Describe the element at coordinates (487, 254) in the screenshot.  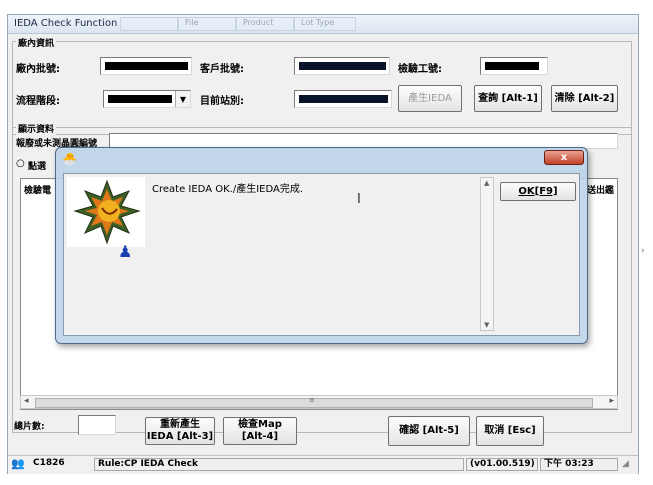
I see `dialog-vertical-scrollbar: ▲ ▼` at that location.